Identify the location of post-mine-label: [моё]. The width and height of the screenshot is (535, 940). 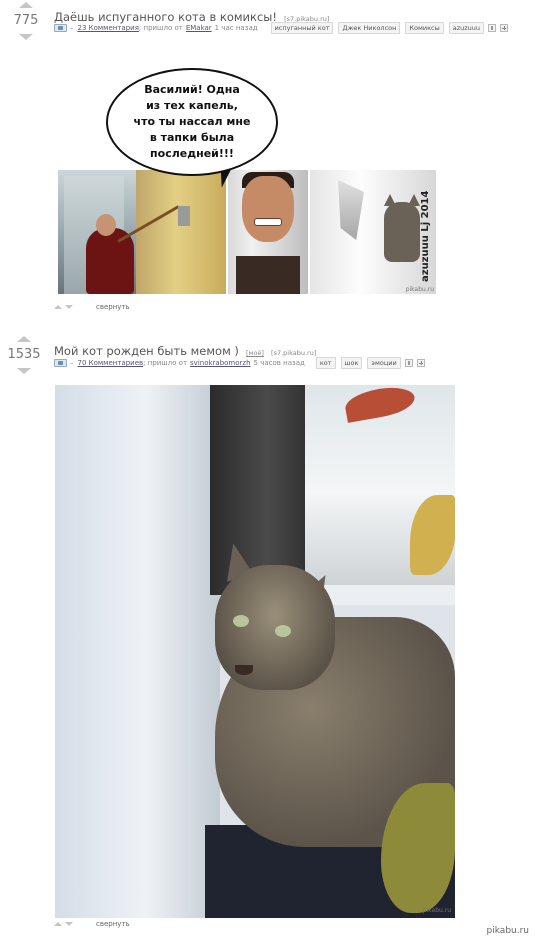
(255, 353).